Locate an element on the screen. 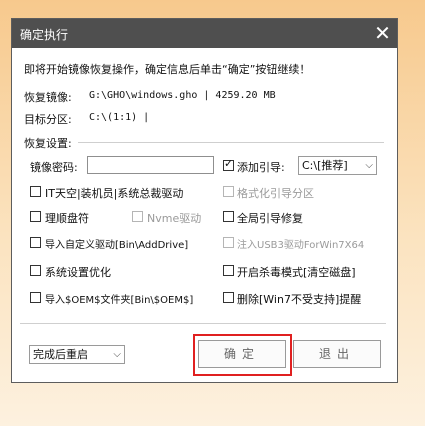  boot-drive-select: C:\[推荐] ⌵ is located at coordinates (337, 165).